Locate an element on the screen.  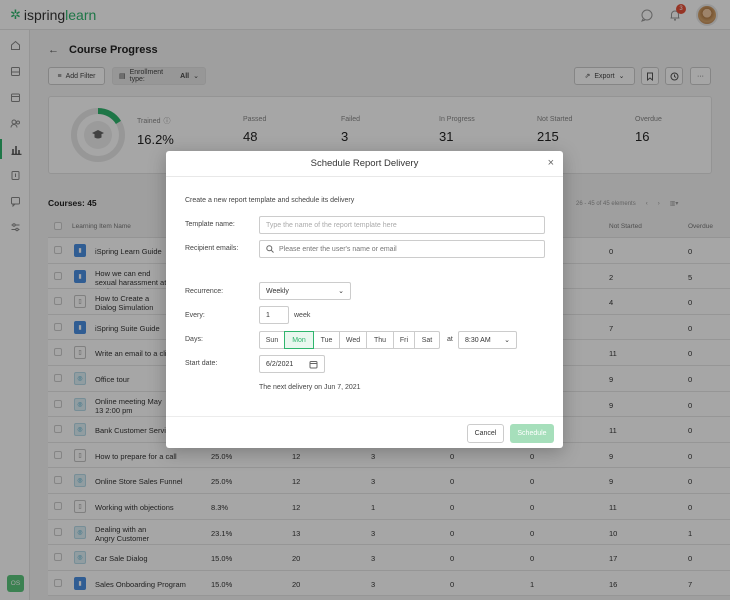
template-name-label: Template name: is located at coordinates (210, 224).